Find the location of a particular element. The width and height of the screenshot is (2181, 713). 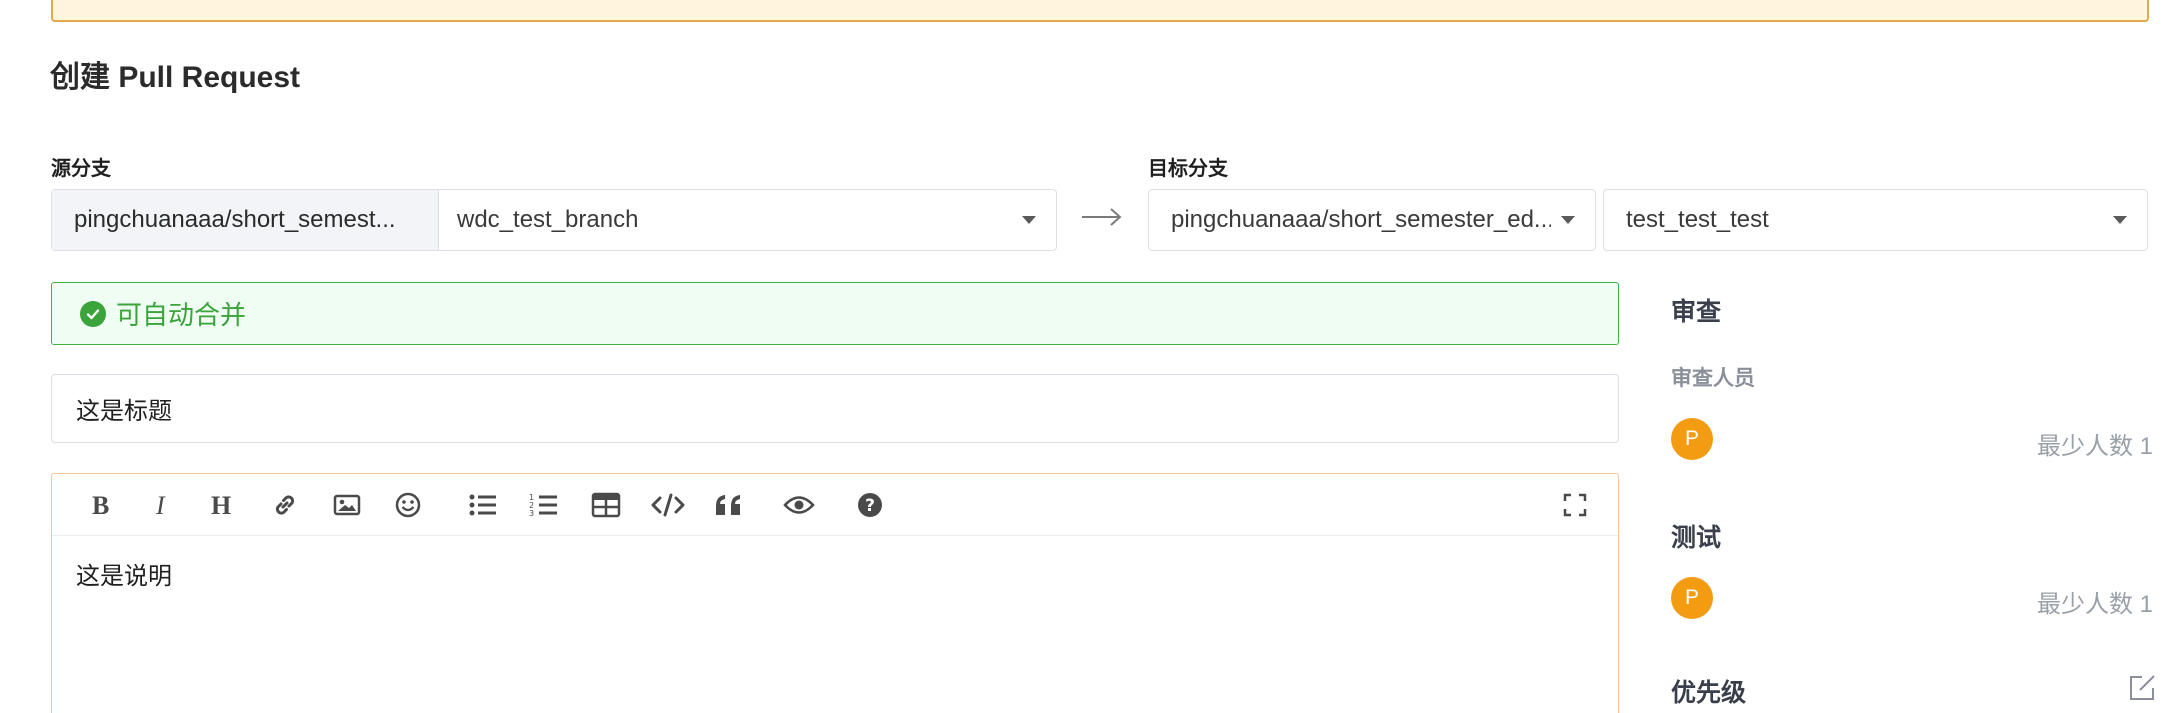

source-branch-value: wdc_test_branch is located at coordinates (548, 219).